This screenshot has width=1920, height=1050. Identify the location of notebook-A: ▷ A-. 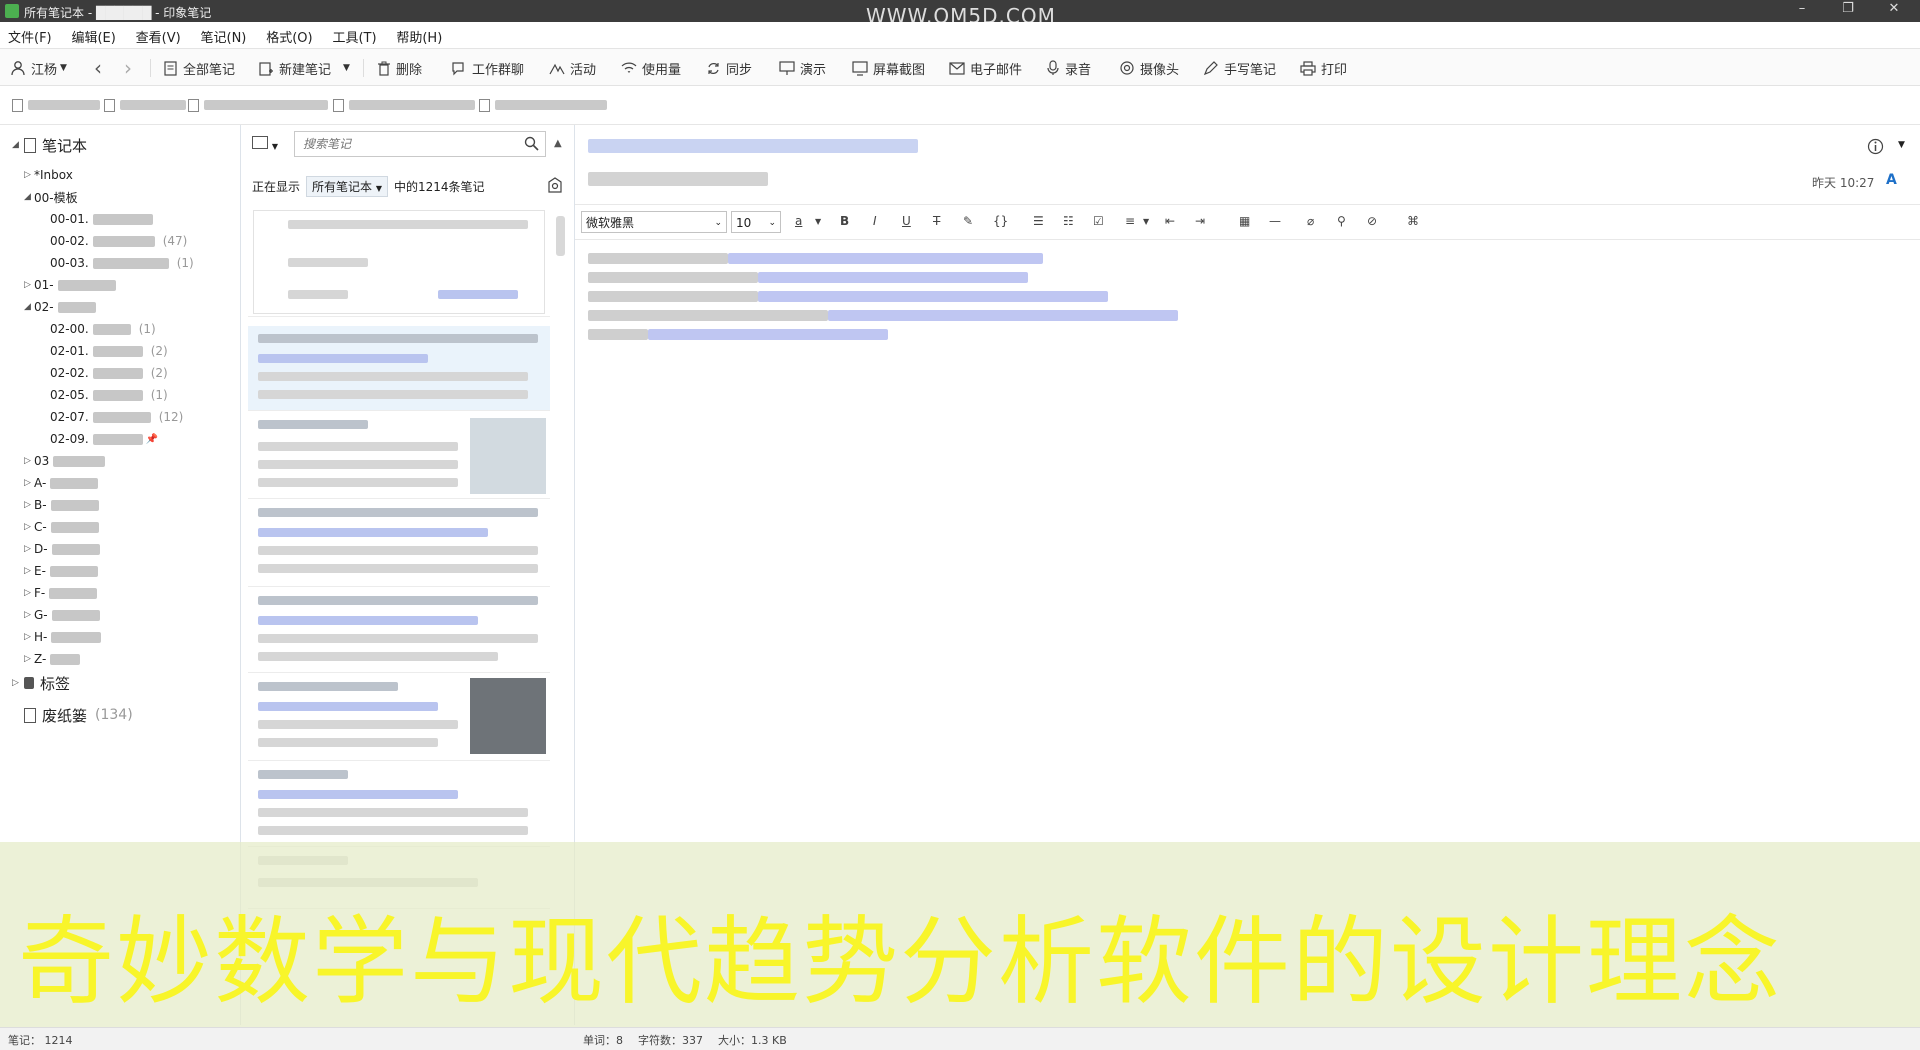
(61, 483).